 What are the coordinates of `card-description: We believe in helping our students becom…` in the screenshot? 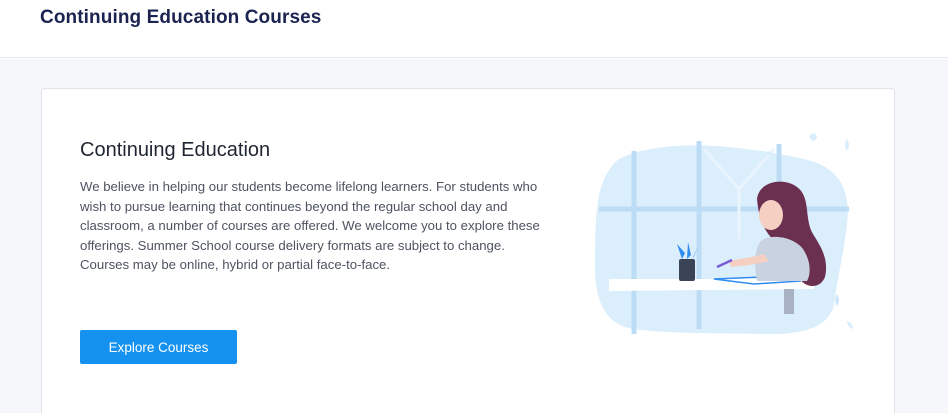 It's located at (310, 226).